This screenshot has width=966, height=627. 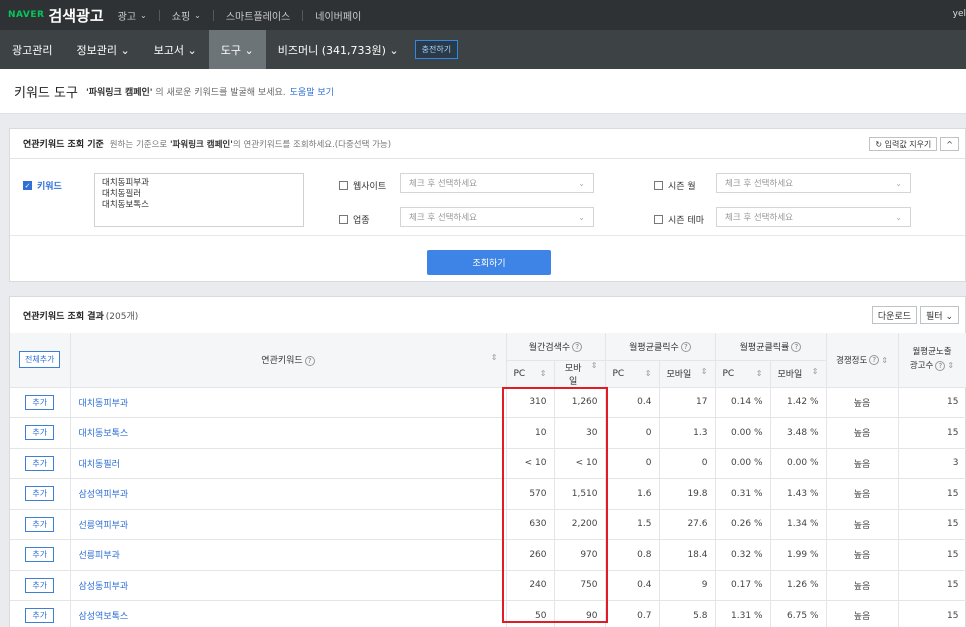 What do you see at coordinates (687, 463) in the screenshot?
I see `click-mobile-value: 0` at bounding box center [687, 463].